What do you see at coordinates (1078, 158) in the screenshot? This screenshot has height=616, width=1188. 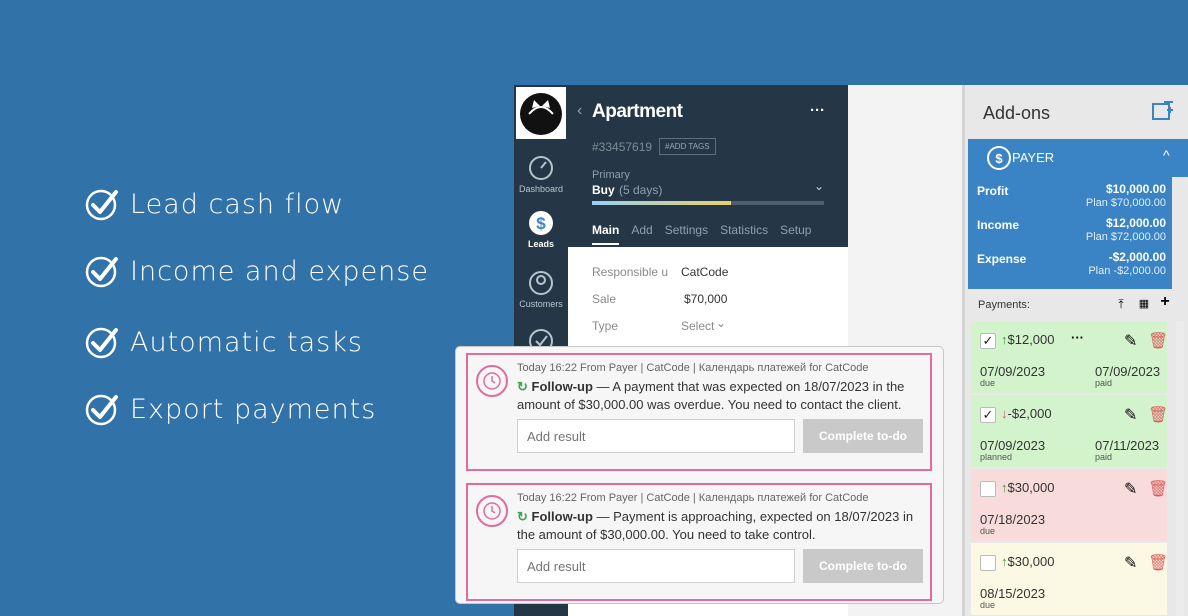 I see `payer-header: $ PAYER ^` at bounding box center [1078, 158].